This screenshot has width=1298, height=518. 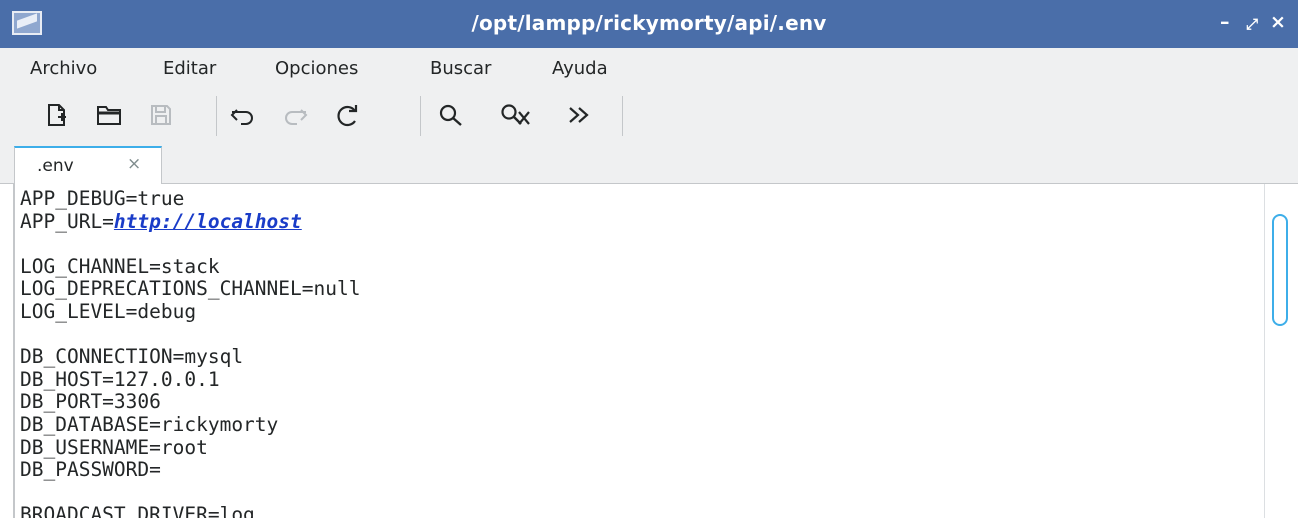 What do you see at coordinates (57, 115) in the screenshot?
I see `new-file-icon` at bounding box center [57, 115].